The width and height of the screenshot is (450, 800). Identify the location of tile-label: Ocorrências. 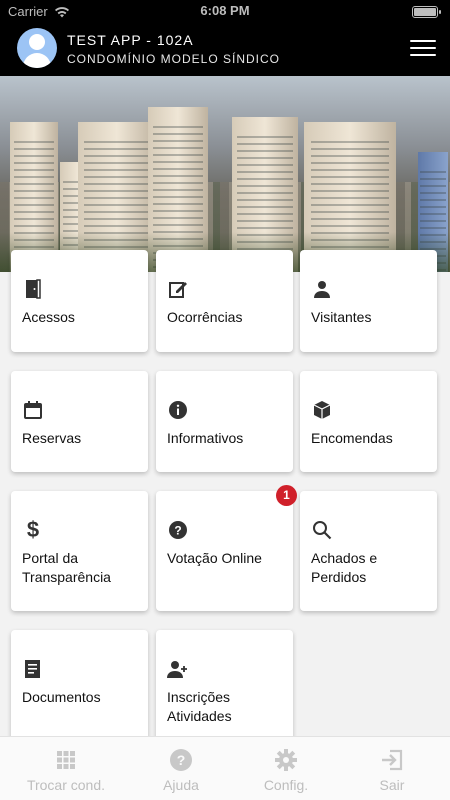
(205, 317).